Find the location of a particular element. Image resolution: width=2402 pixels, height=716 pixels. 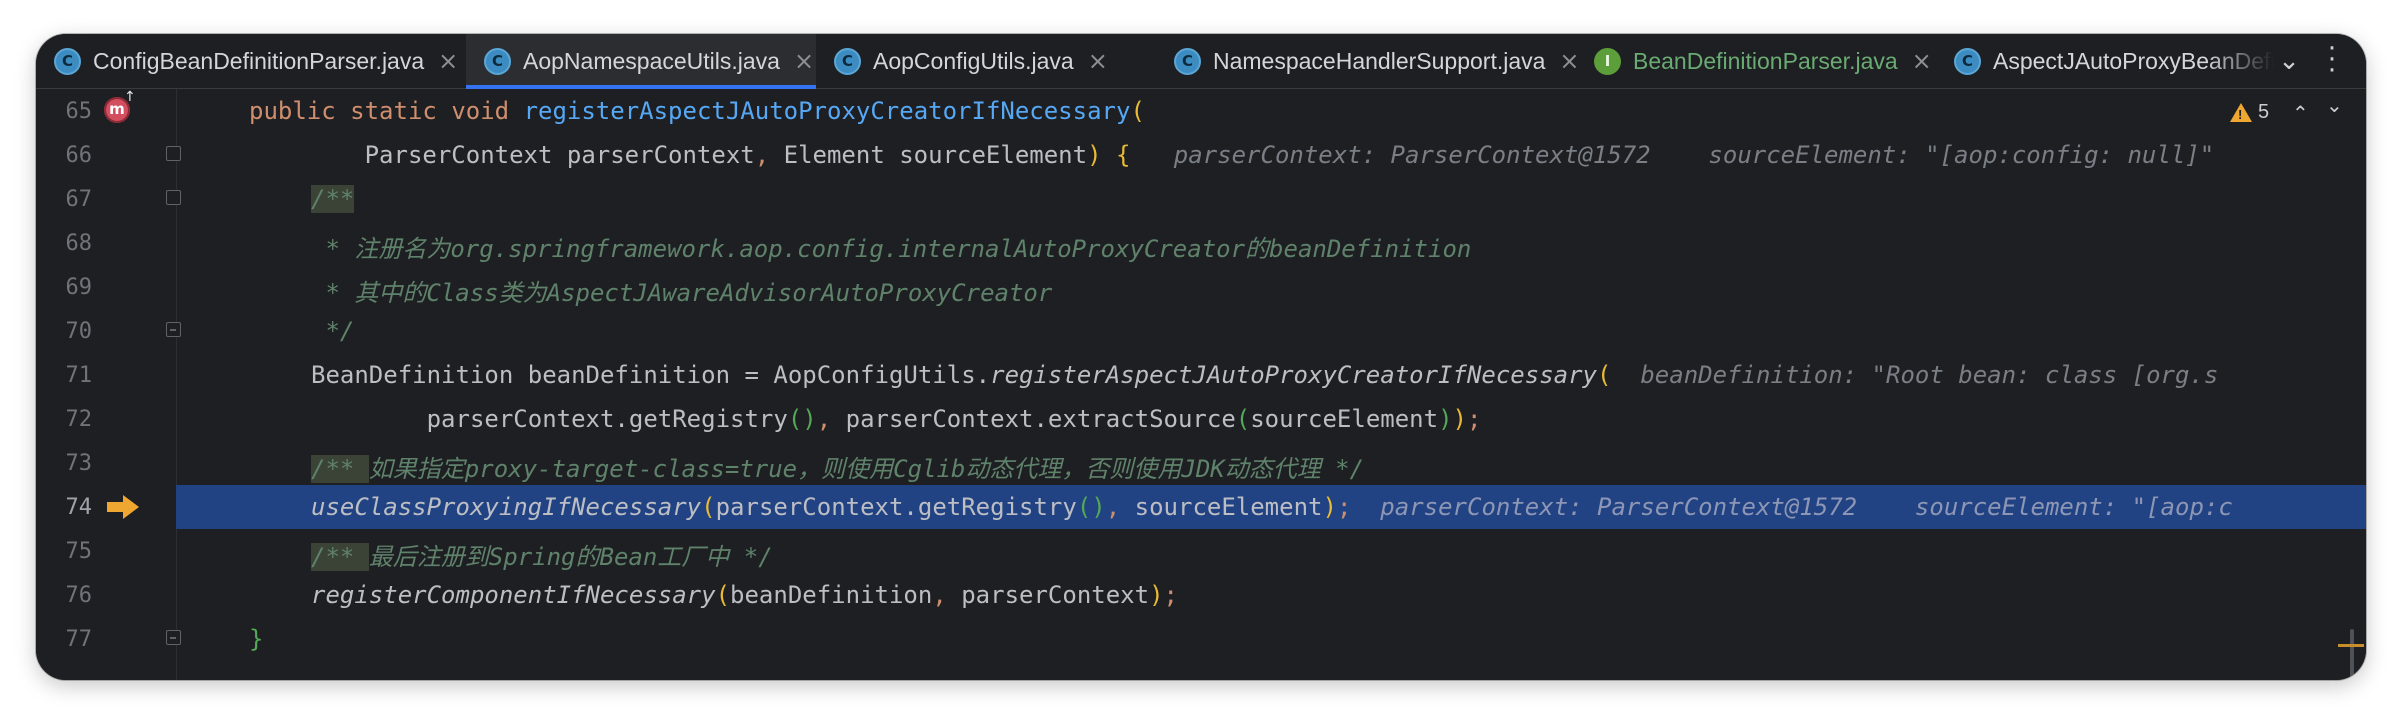

code-text: /** is located at coordinates (333, 199).